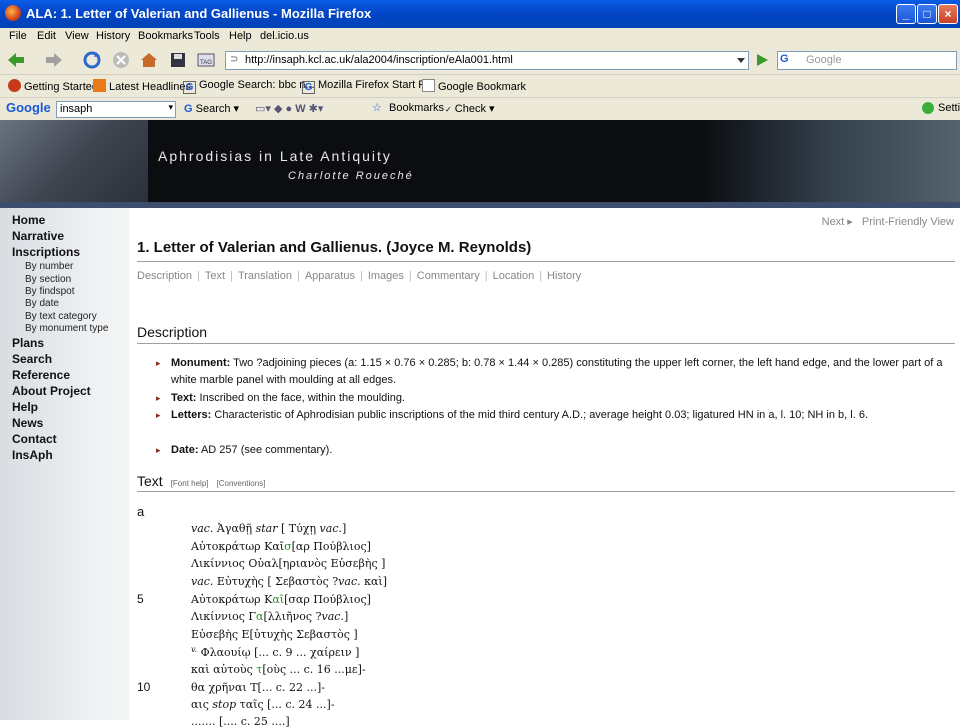 This screenshot has height=728, width=960. I want to click on sidebar-sub-by-monument-type: By monument type, so click(66, 328).